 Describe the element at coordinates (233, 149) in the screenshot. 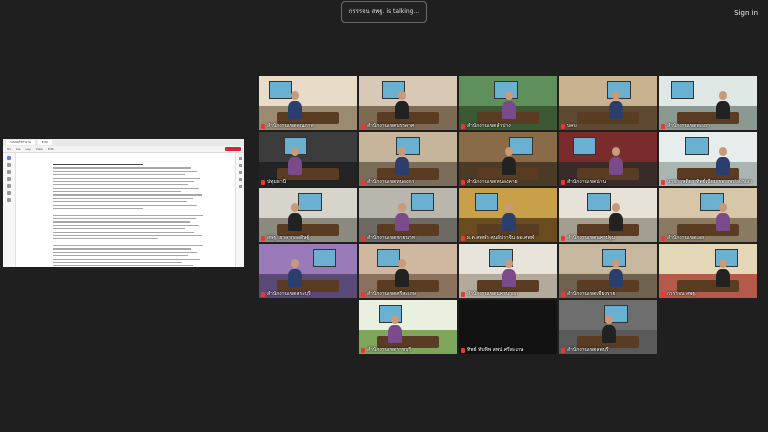

I see `share-button` at that location.